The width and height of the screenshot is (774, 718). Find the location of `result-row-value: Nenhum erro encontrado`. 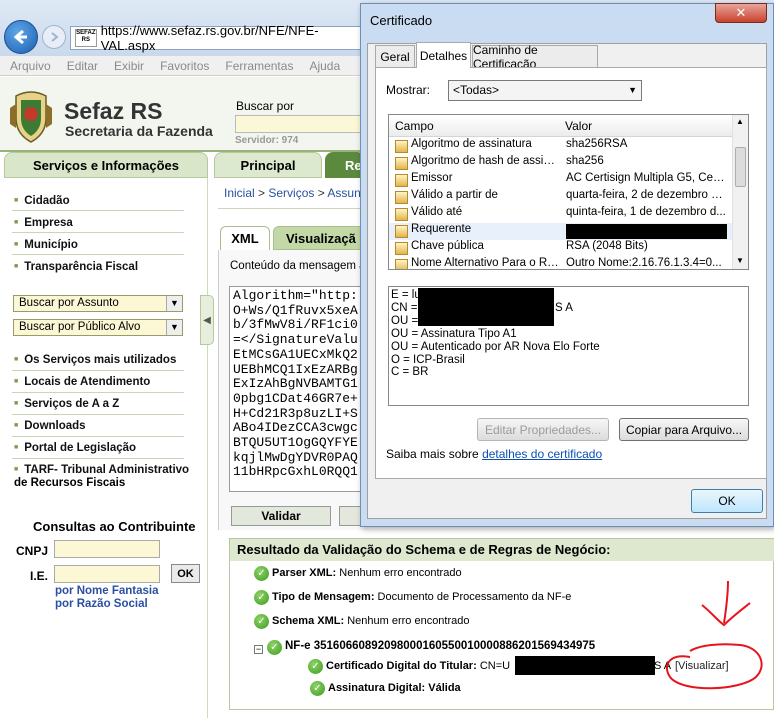

result-row-value: Nenhum erro encontrado is located at coordinates (408, 621).